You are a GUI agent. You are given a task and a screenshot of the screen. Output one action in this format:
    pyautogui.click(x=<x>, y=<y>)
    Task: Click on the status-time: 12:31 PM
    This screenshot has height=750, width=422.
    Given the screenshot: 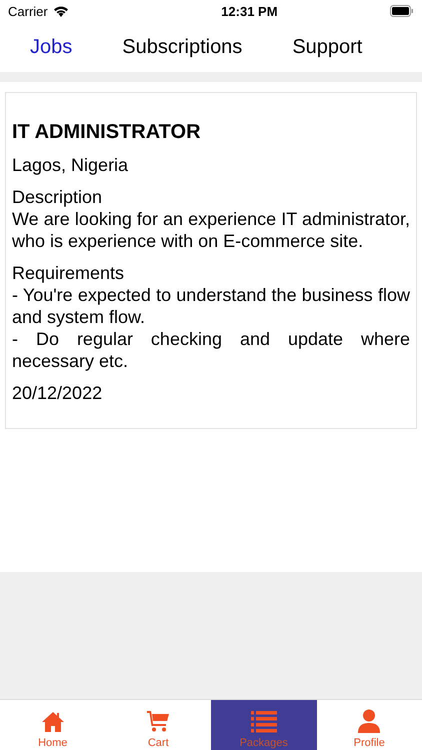 What is the action you would take?
    pyautogui.click(x=249, y=11)
    